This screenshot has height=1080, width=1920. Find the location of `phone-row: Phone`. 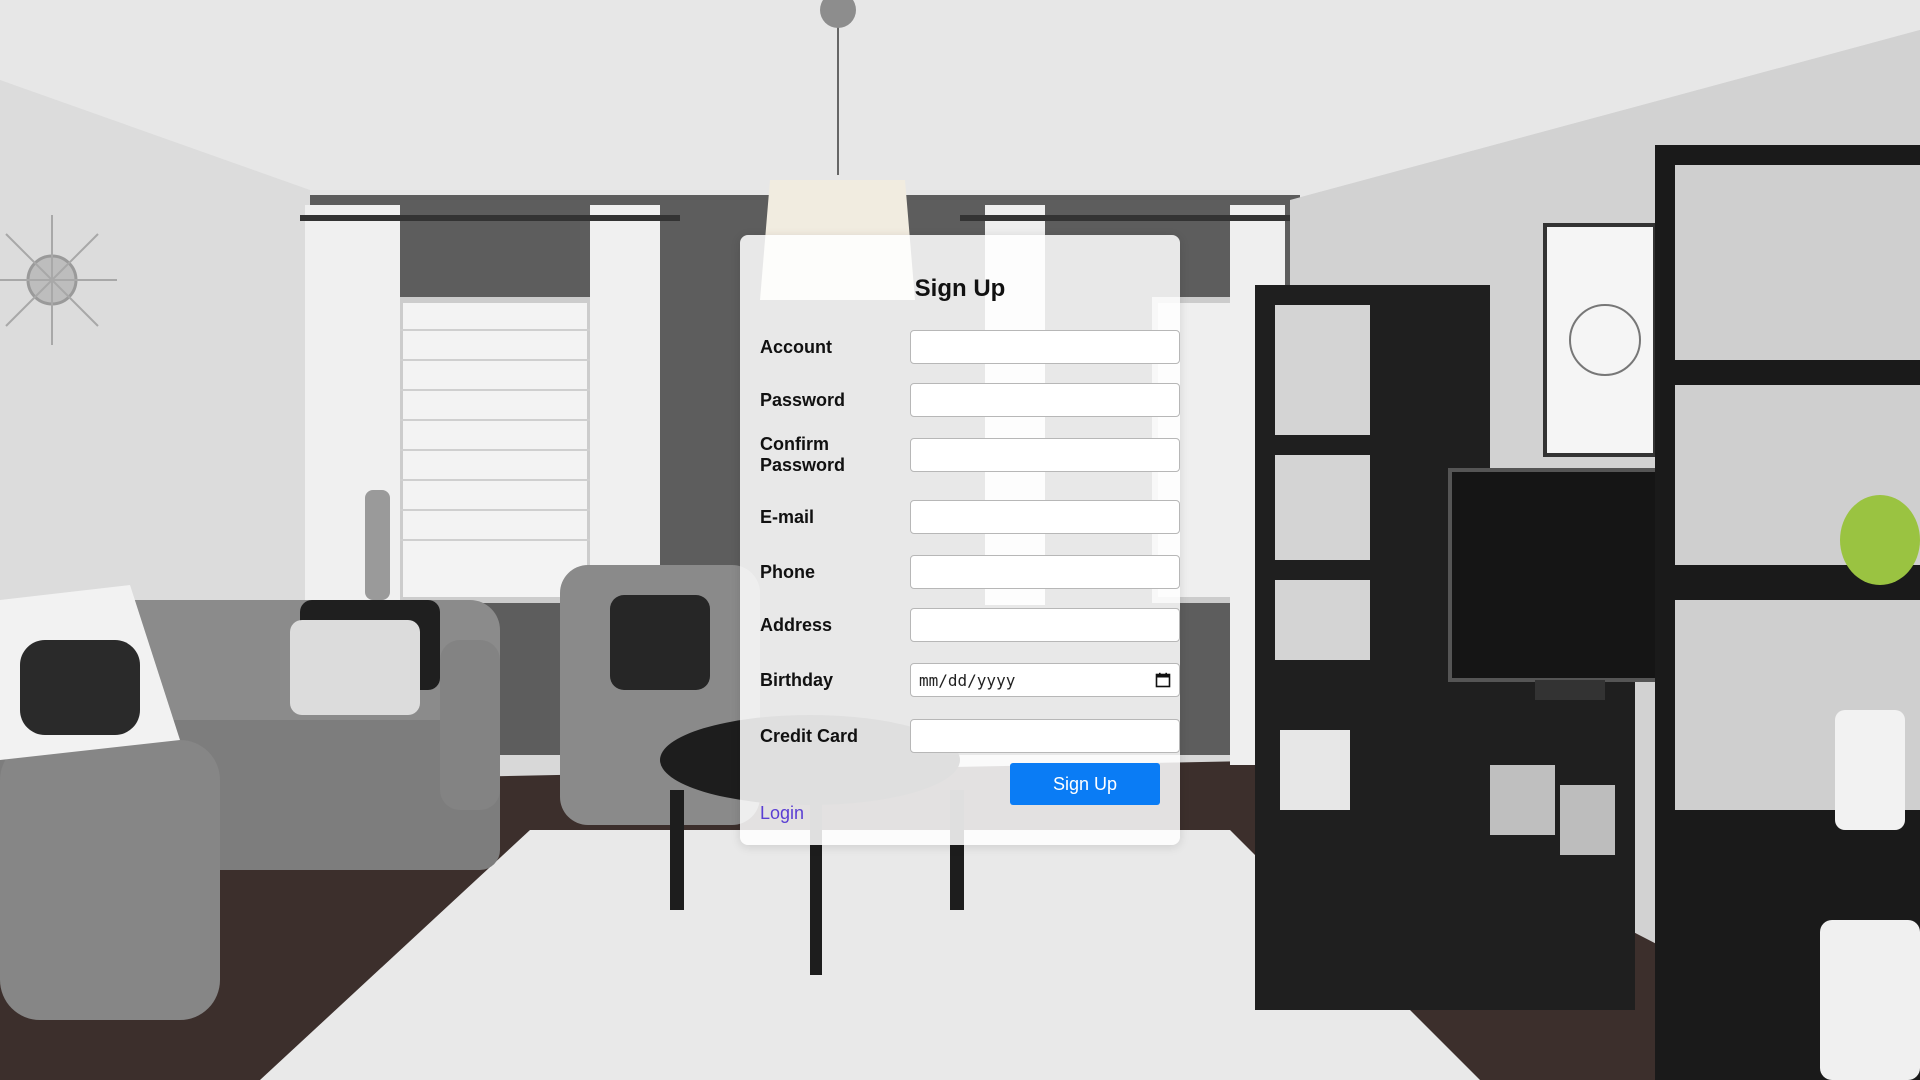

phone-row: Phone is located at coordinates (970, 572).